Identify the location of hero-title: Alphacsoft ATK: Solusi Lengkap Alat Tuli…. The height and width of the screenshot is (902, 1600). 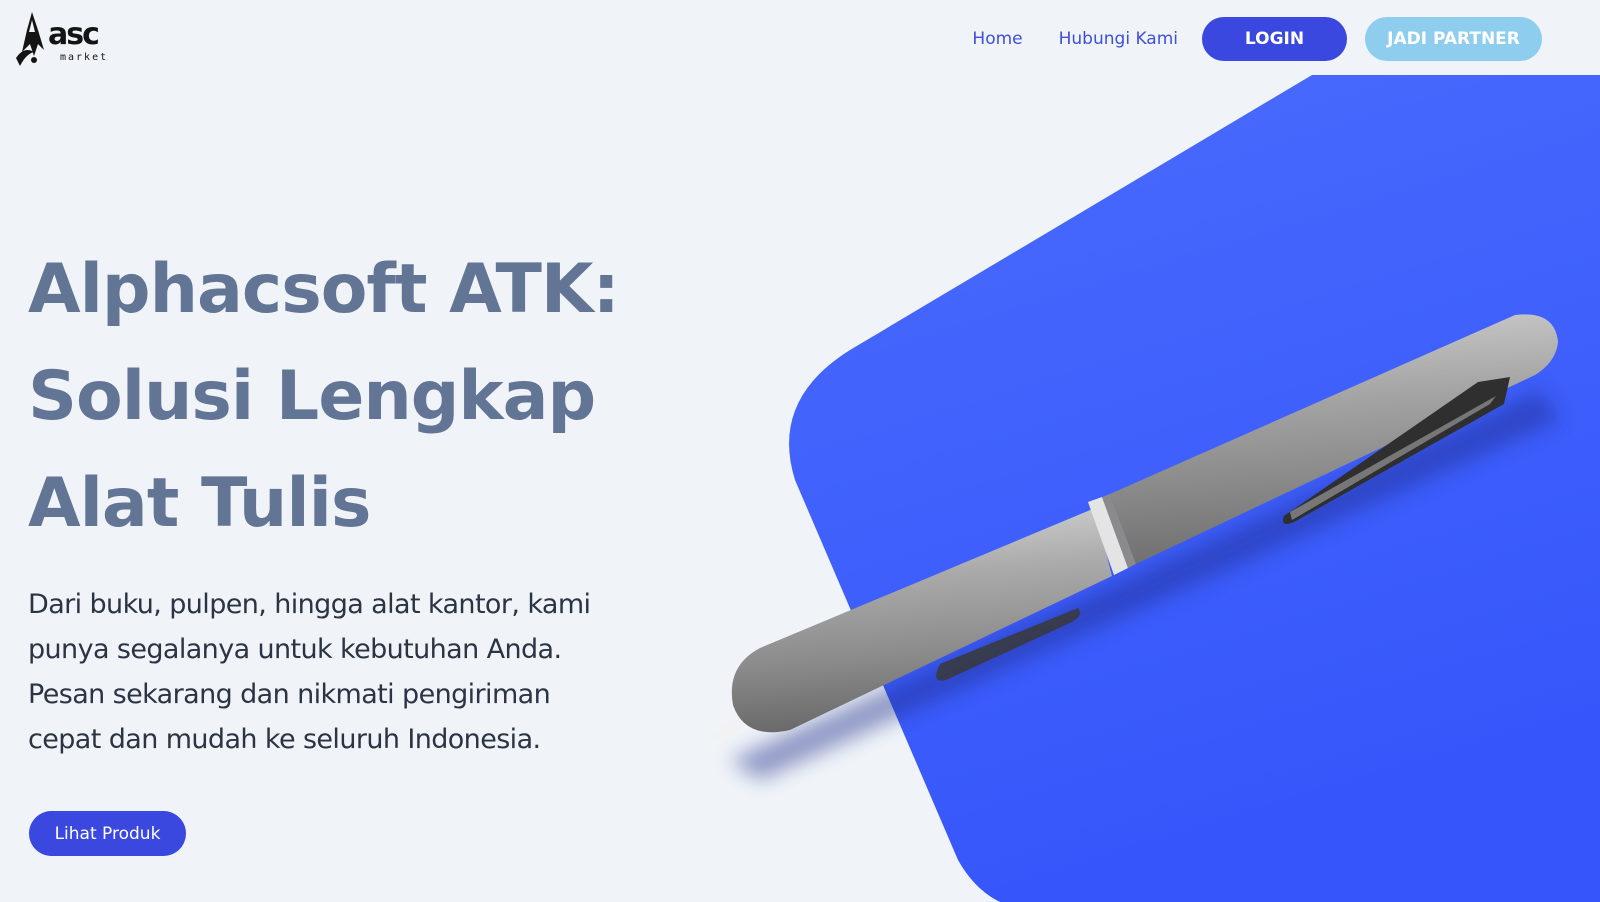
(348, 396).